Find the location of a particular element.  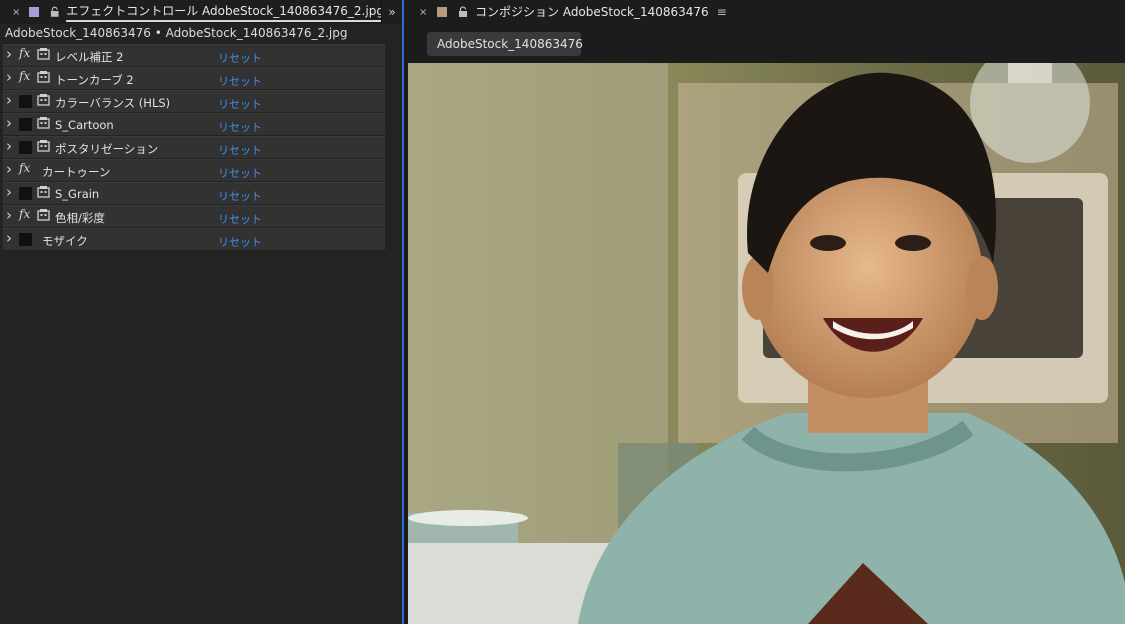

effect-row: › S_Cartoon リセット is located at coordinates (194, 124).